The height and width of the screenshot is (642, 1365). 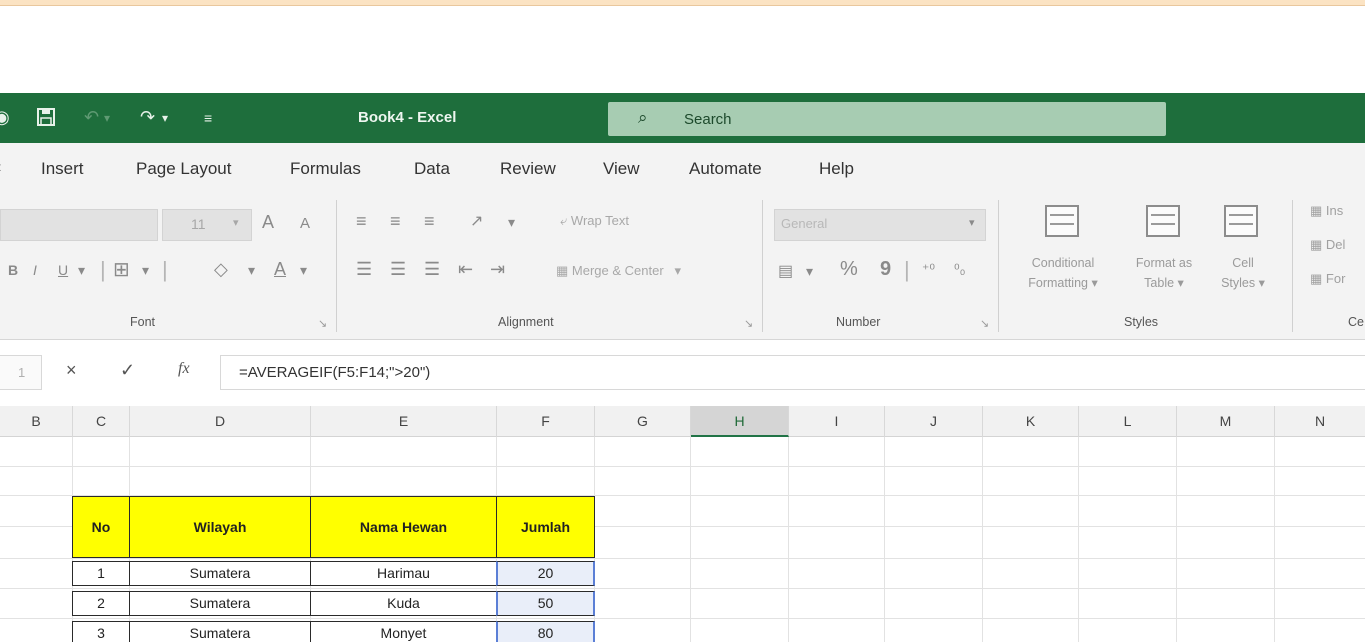 What do you see at coordinates (1063, 273) in the screenshot?
I see `conditional-formatting-button: Conditional Formatting ▾` at bounding box center [1063, 273].